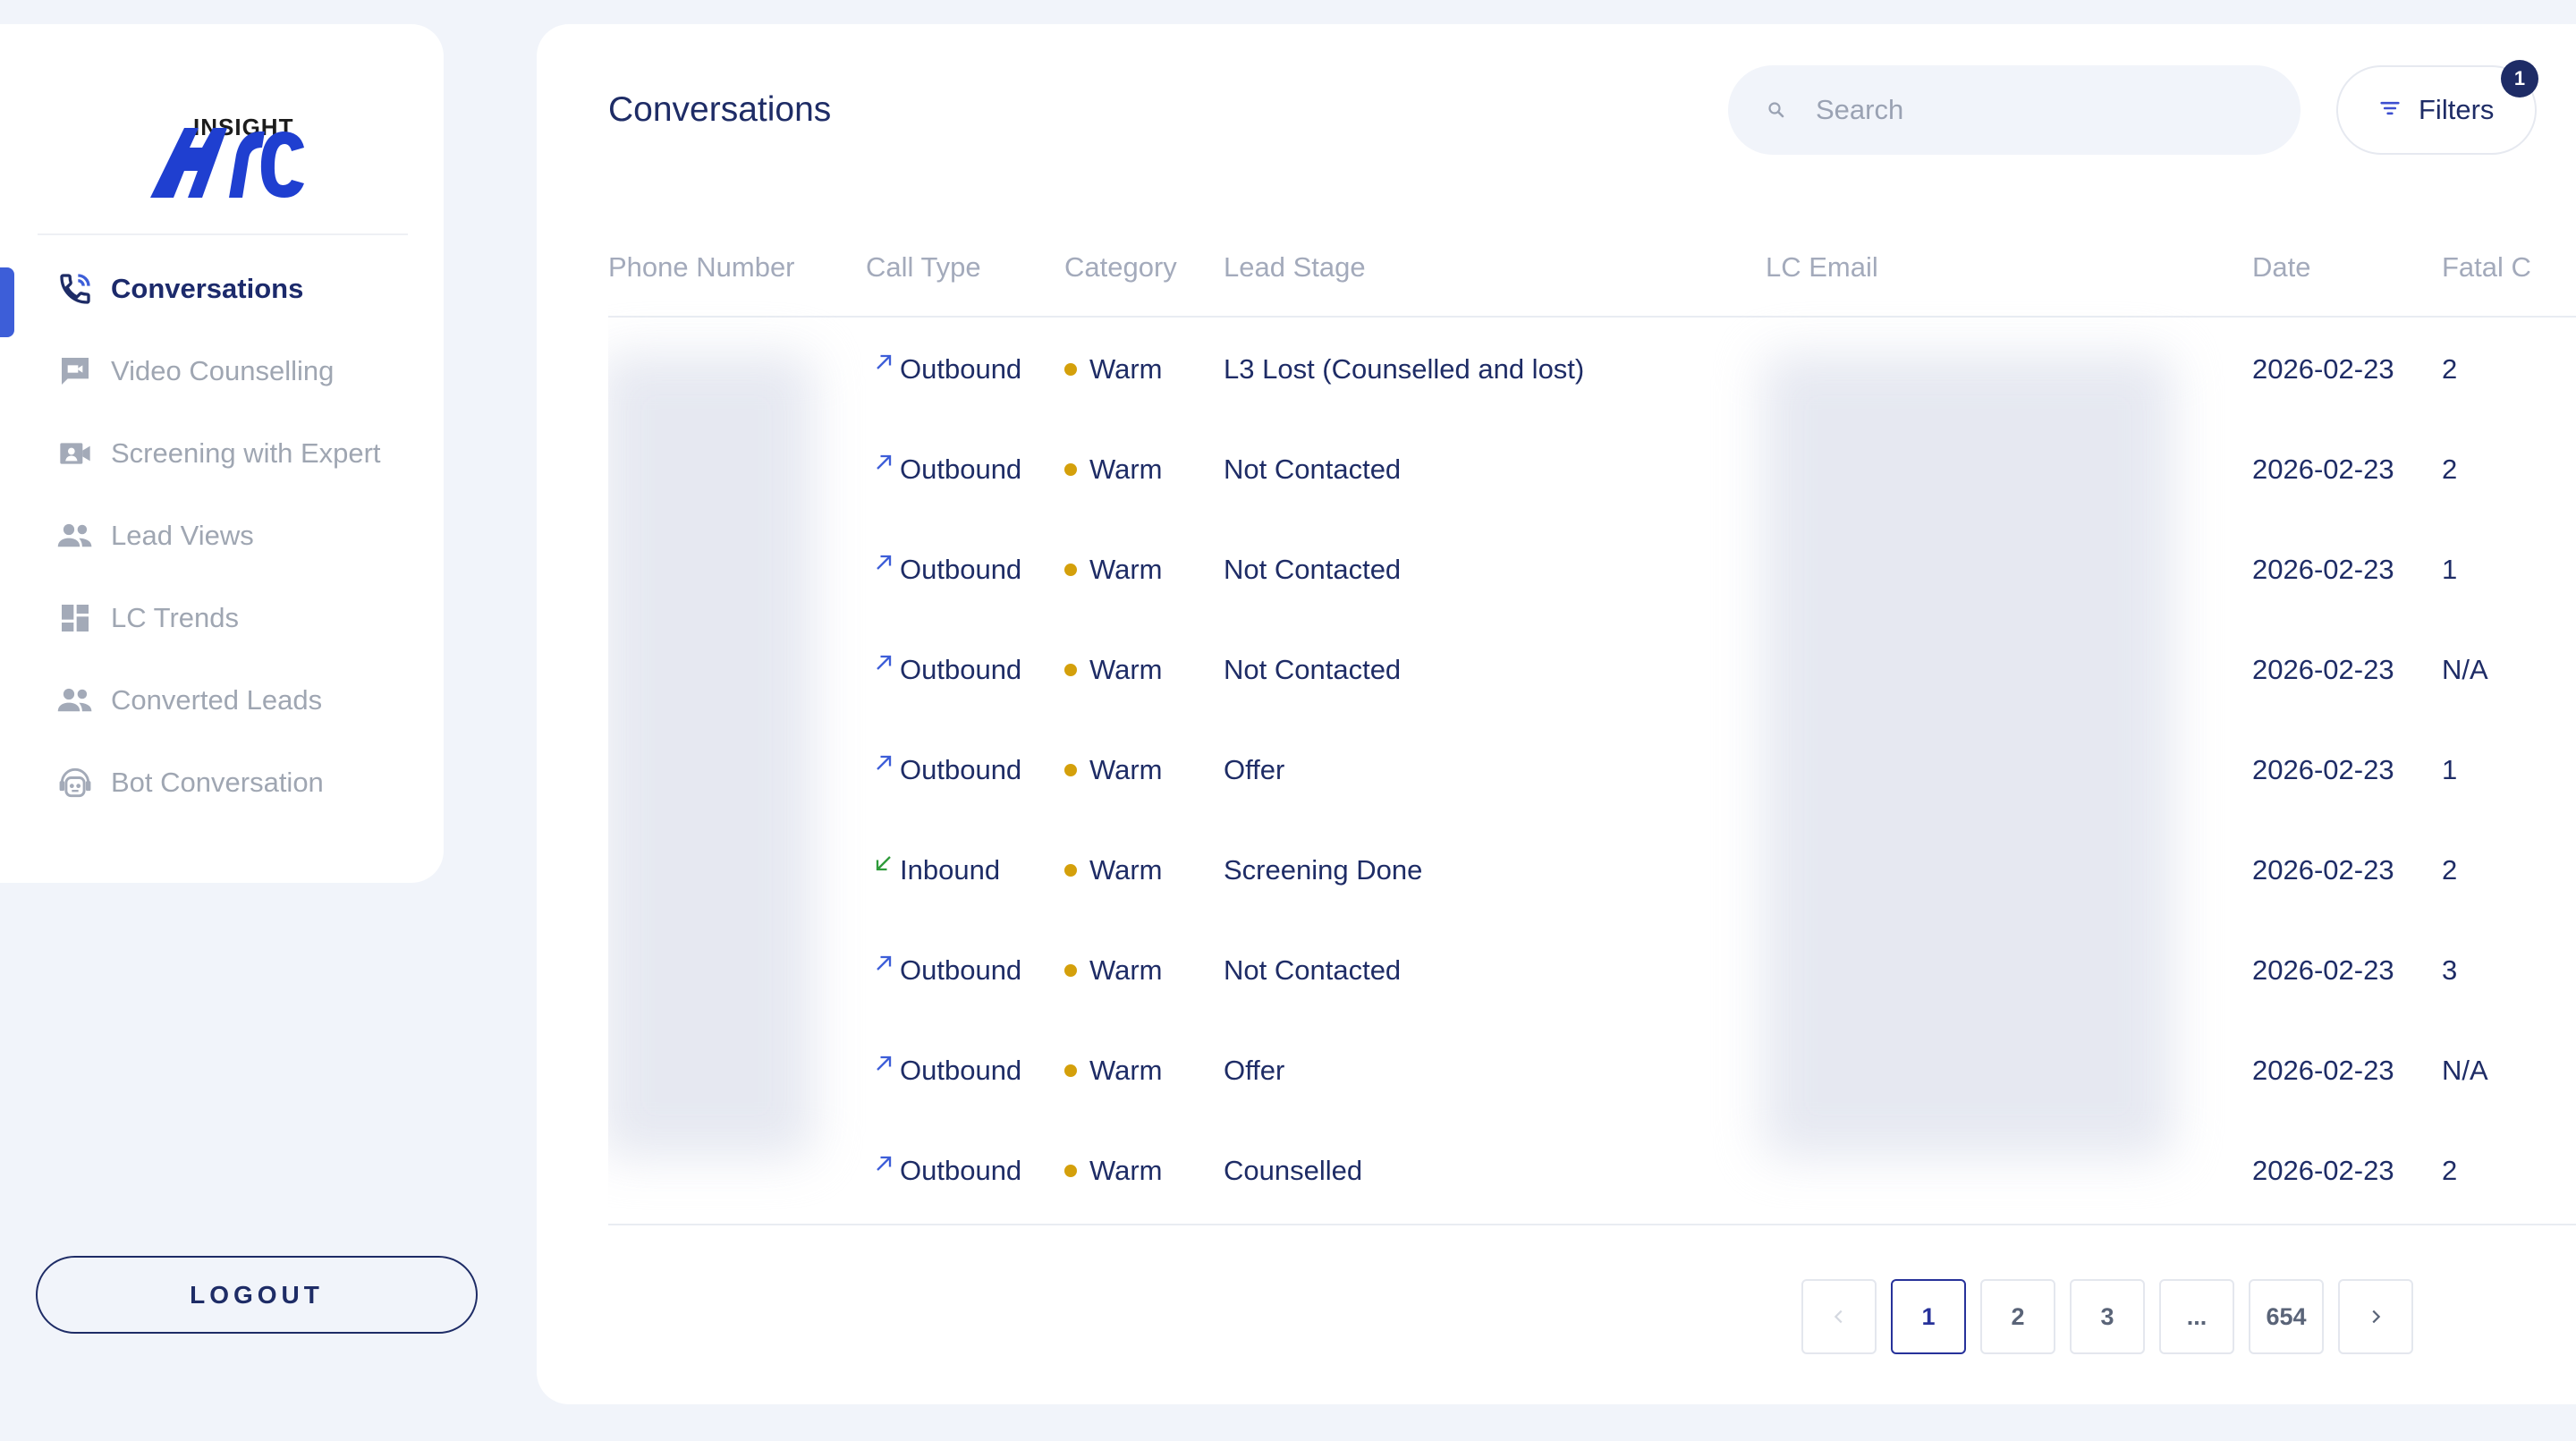  Describe the element at coordinates (923, 267) in the screenshot. I see `column-header-call-type: Call Type` at that location.